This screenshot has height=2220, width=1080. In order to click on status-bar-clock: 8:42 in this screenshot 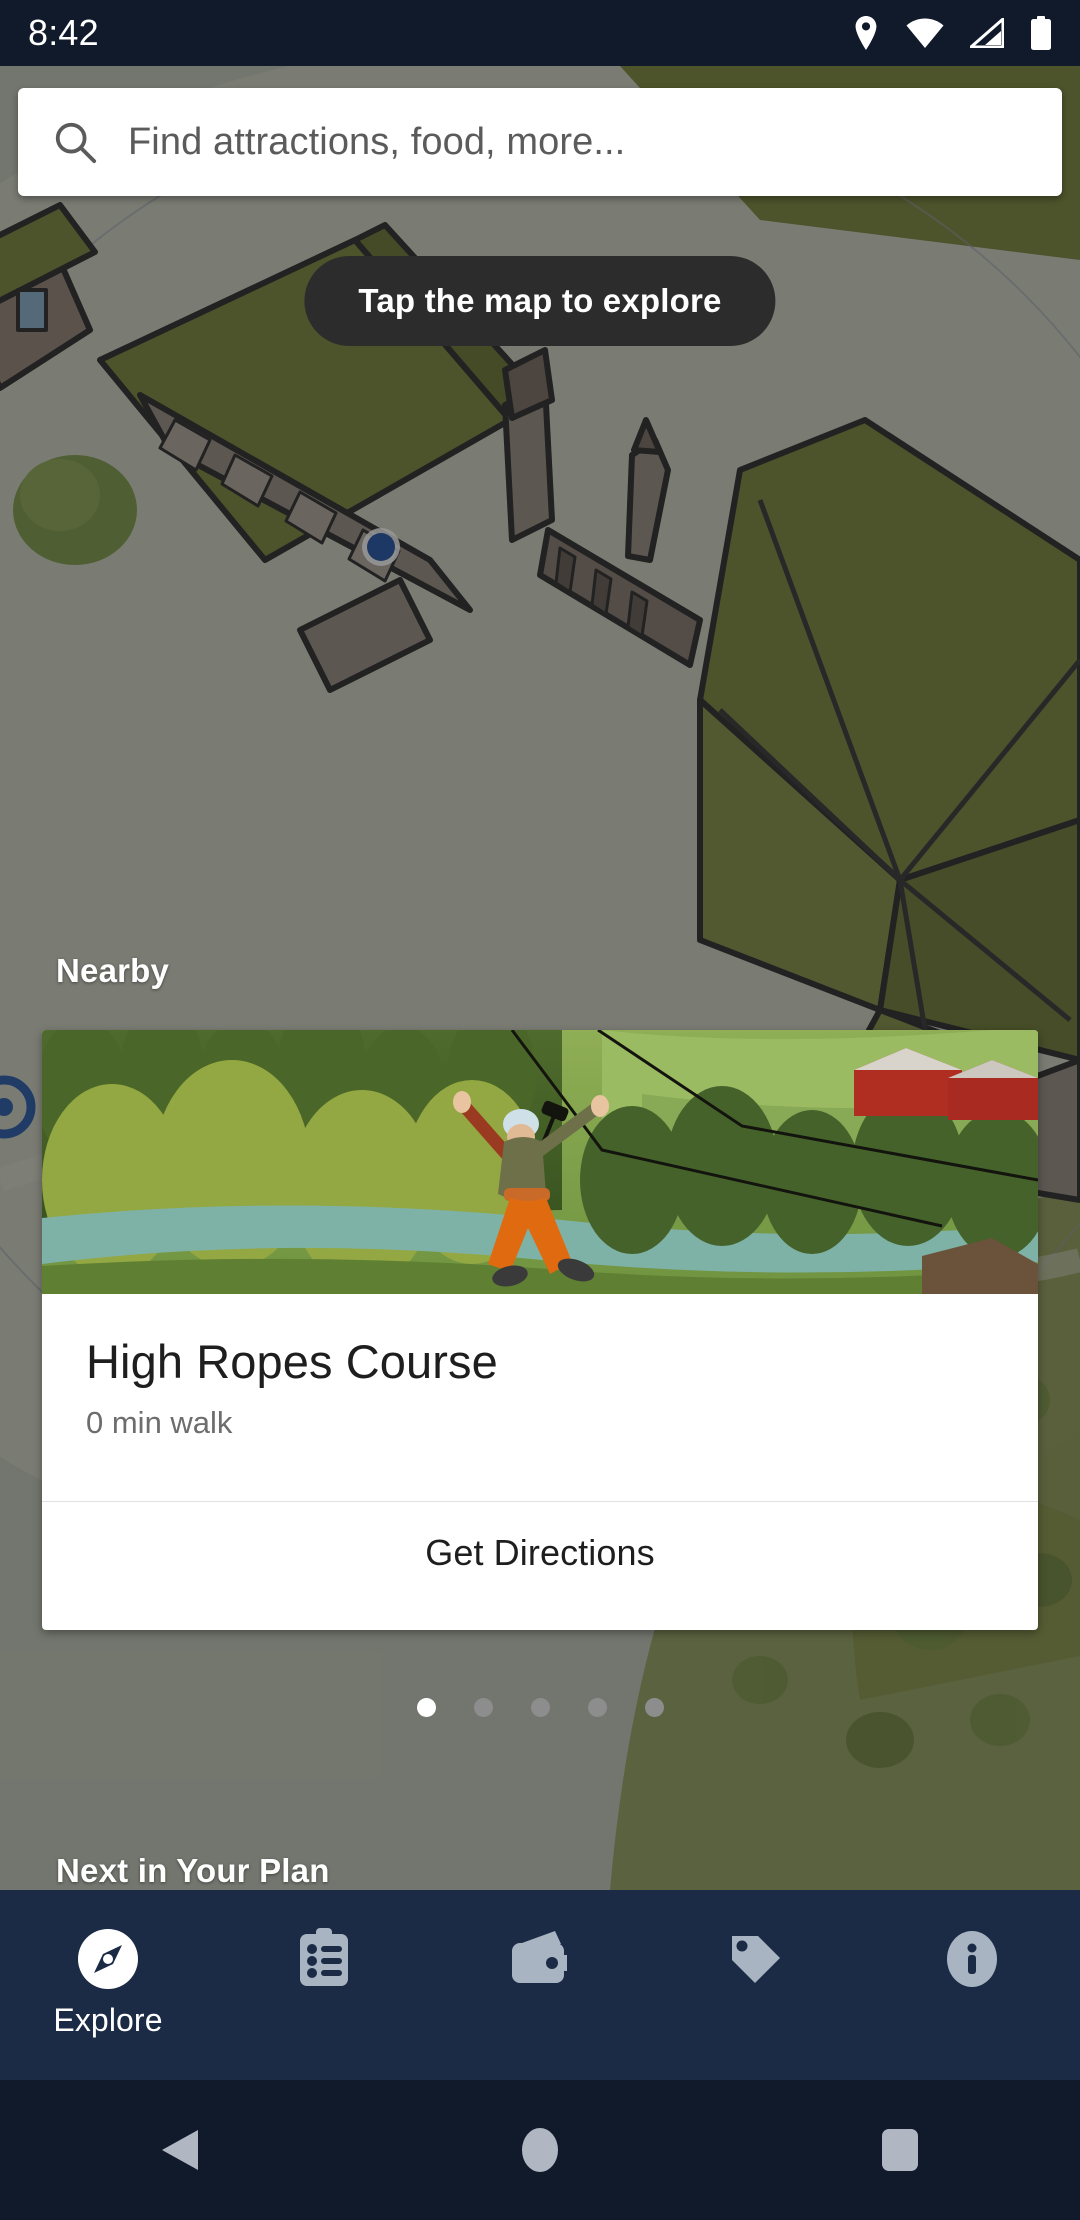, I will do `click(63, 32)`.